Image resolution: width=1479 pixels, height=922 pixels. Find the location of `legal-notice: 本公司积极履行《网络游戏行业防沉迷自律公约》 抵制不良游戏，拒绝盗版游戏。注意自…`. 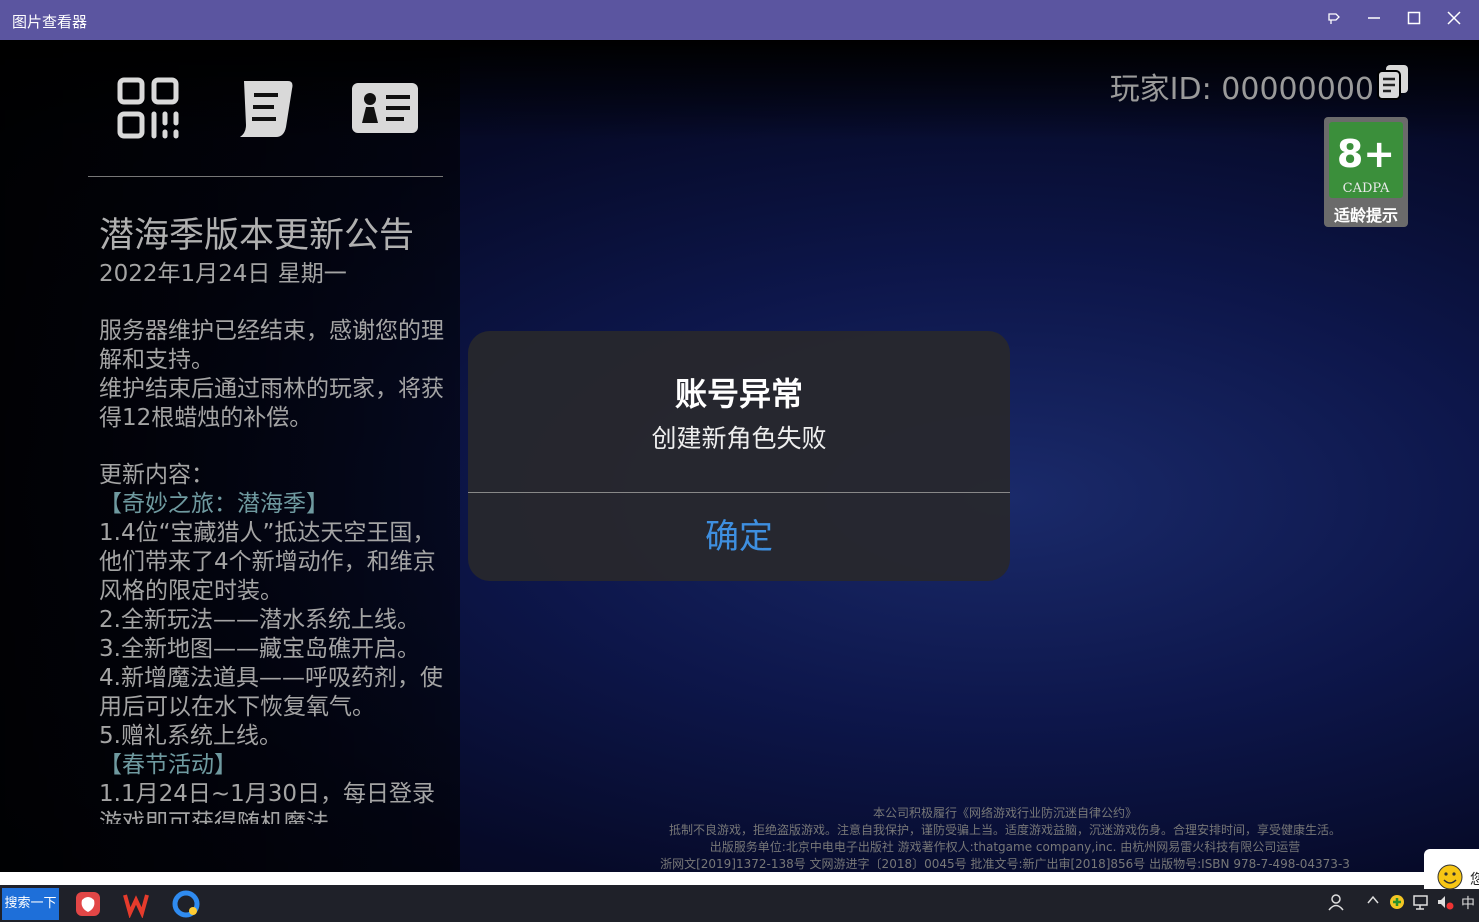

legal-notice: 本公司积极履行《网络游戏行业防沉迷自律公约》 抵制不良游戏，拒绝盗版游戏。注意自… is located at coordinates (1005, 838).